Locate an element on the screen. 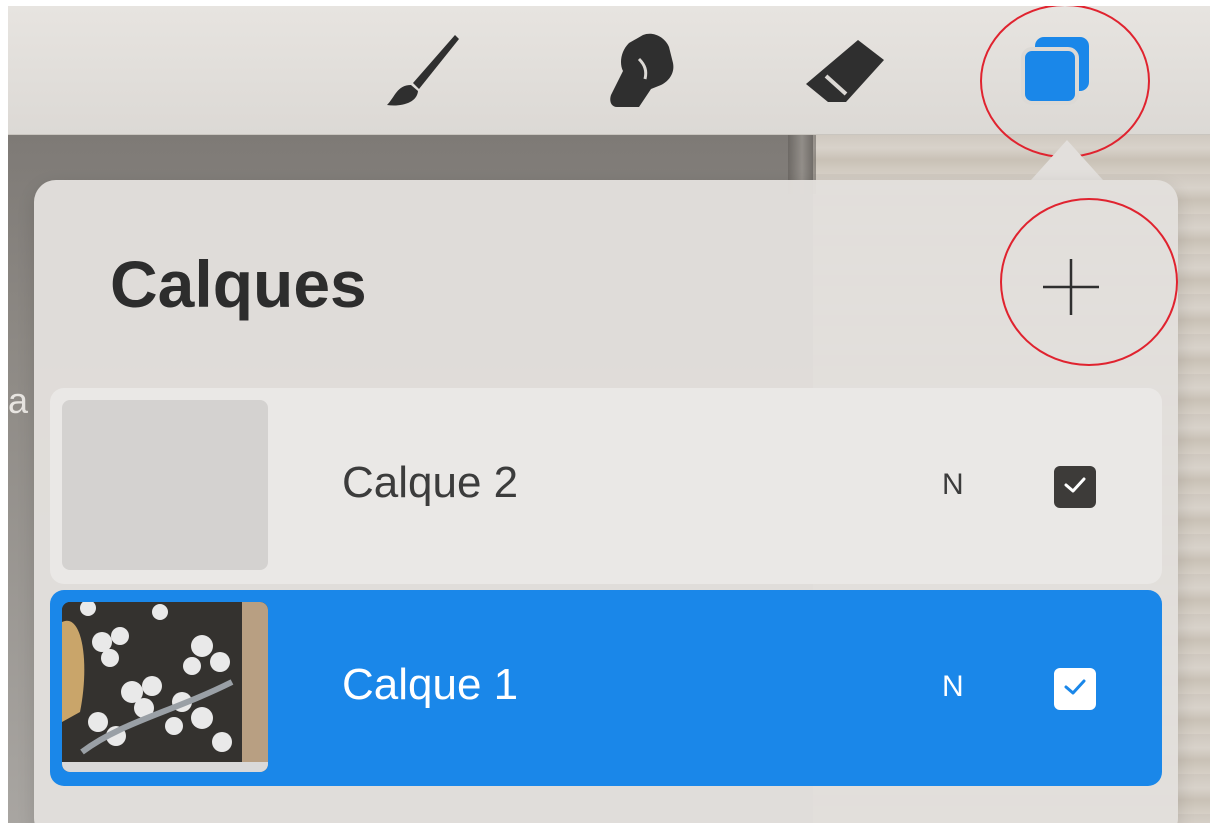 The width and height of the screenshot is (1214, 823). smudge-finger-icon is located at coordinates (641, 71).